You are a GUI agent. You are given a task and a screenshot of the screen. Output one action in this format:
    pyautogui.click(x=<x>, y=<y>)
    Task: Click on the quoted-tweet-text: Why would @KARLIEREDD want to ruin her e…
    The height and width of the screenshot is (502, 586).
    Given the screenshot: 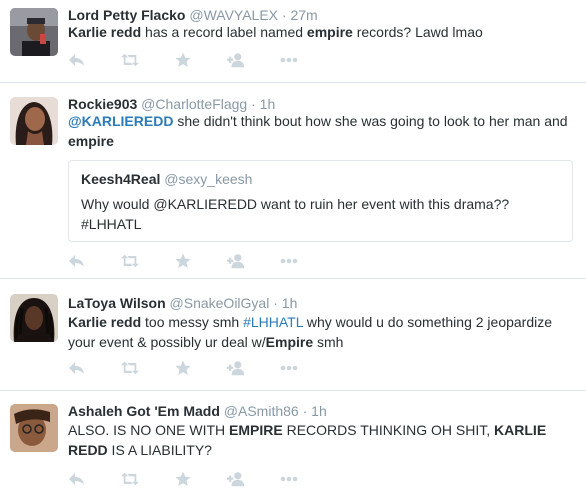 What is the action you would take?
    pyautogui.click(x=295, y=214)
    